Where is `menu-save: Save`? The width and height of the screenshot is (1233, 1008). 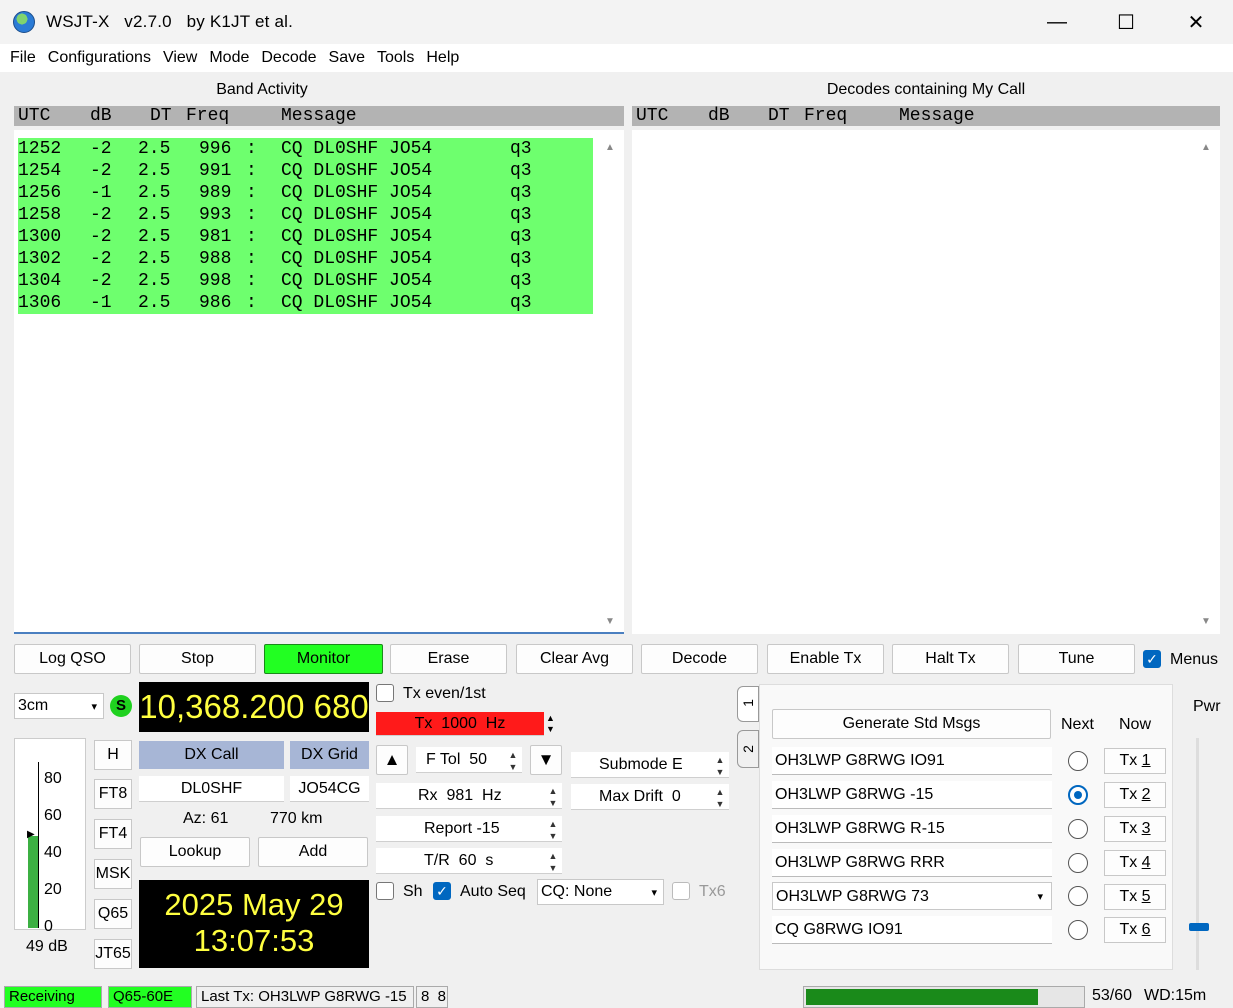 menu-save: Save is located at coordinates (347, 58).